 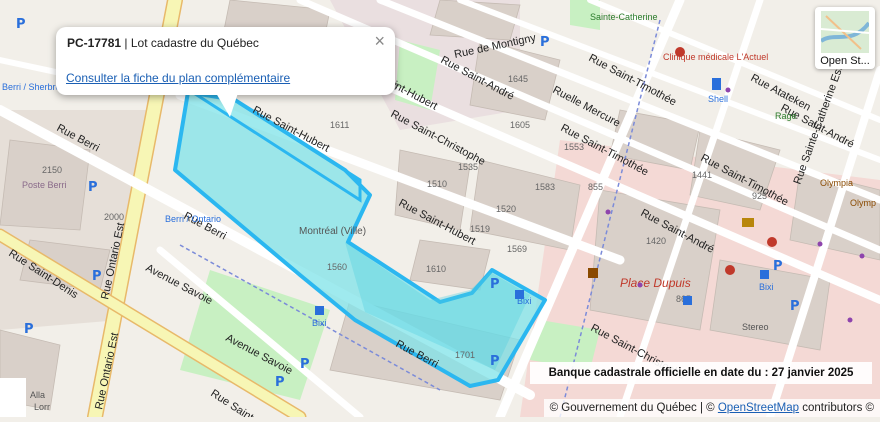 What do you see at coordinates (748, 222) in the screenshot?
I see `mail-icon` at bounding box center [748, 222].